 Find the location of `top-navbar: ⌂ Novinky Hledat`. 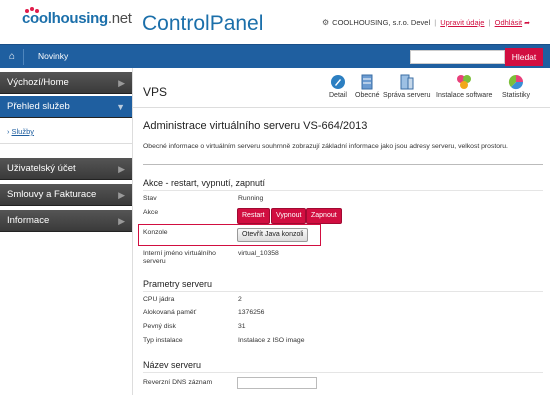

top-navbar: ⌂ Novinky Hledat is located at coordinates (275, 56).